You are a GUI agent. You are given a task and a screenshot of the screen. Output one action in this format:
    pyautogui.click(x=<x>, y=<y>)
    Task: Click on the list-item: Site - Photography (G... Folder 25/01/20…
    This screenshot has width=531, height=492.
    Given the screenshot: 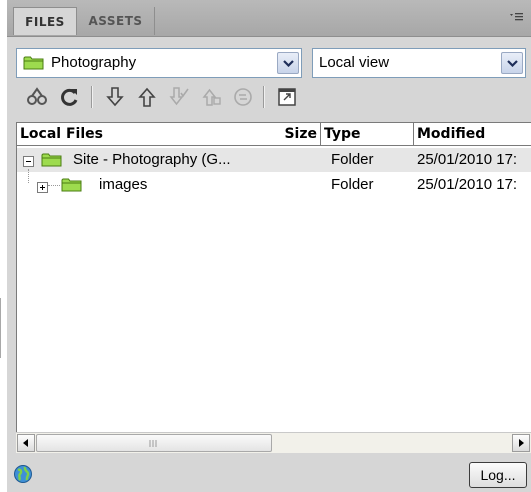 What is the action you would take?
    pyautogui.click(x=274, y=160)
    